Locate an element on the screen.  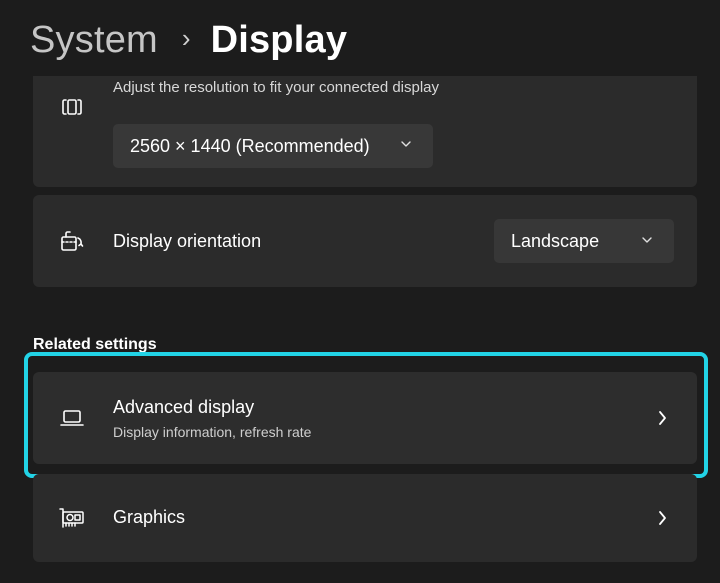
graphics-title: Graphics is located at coordinates (149, 517).